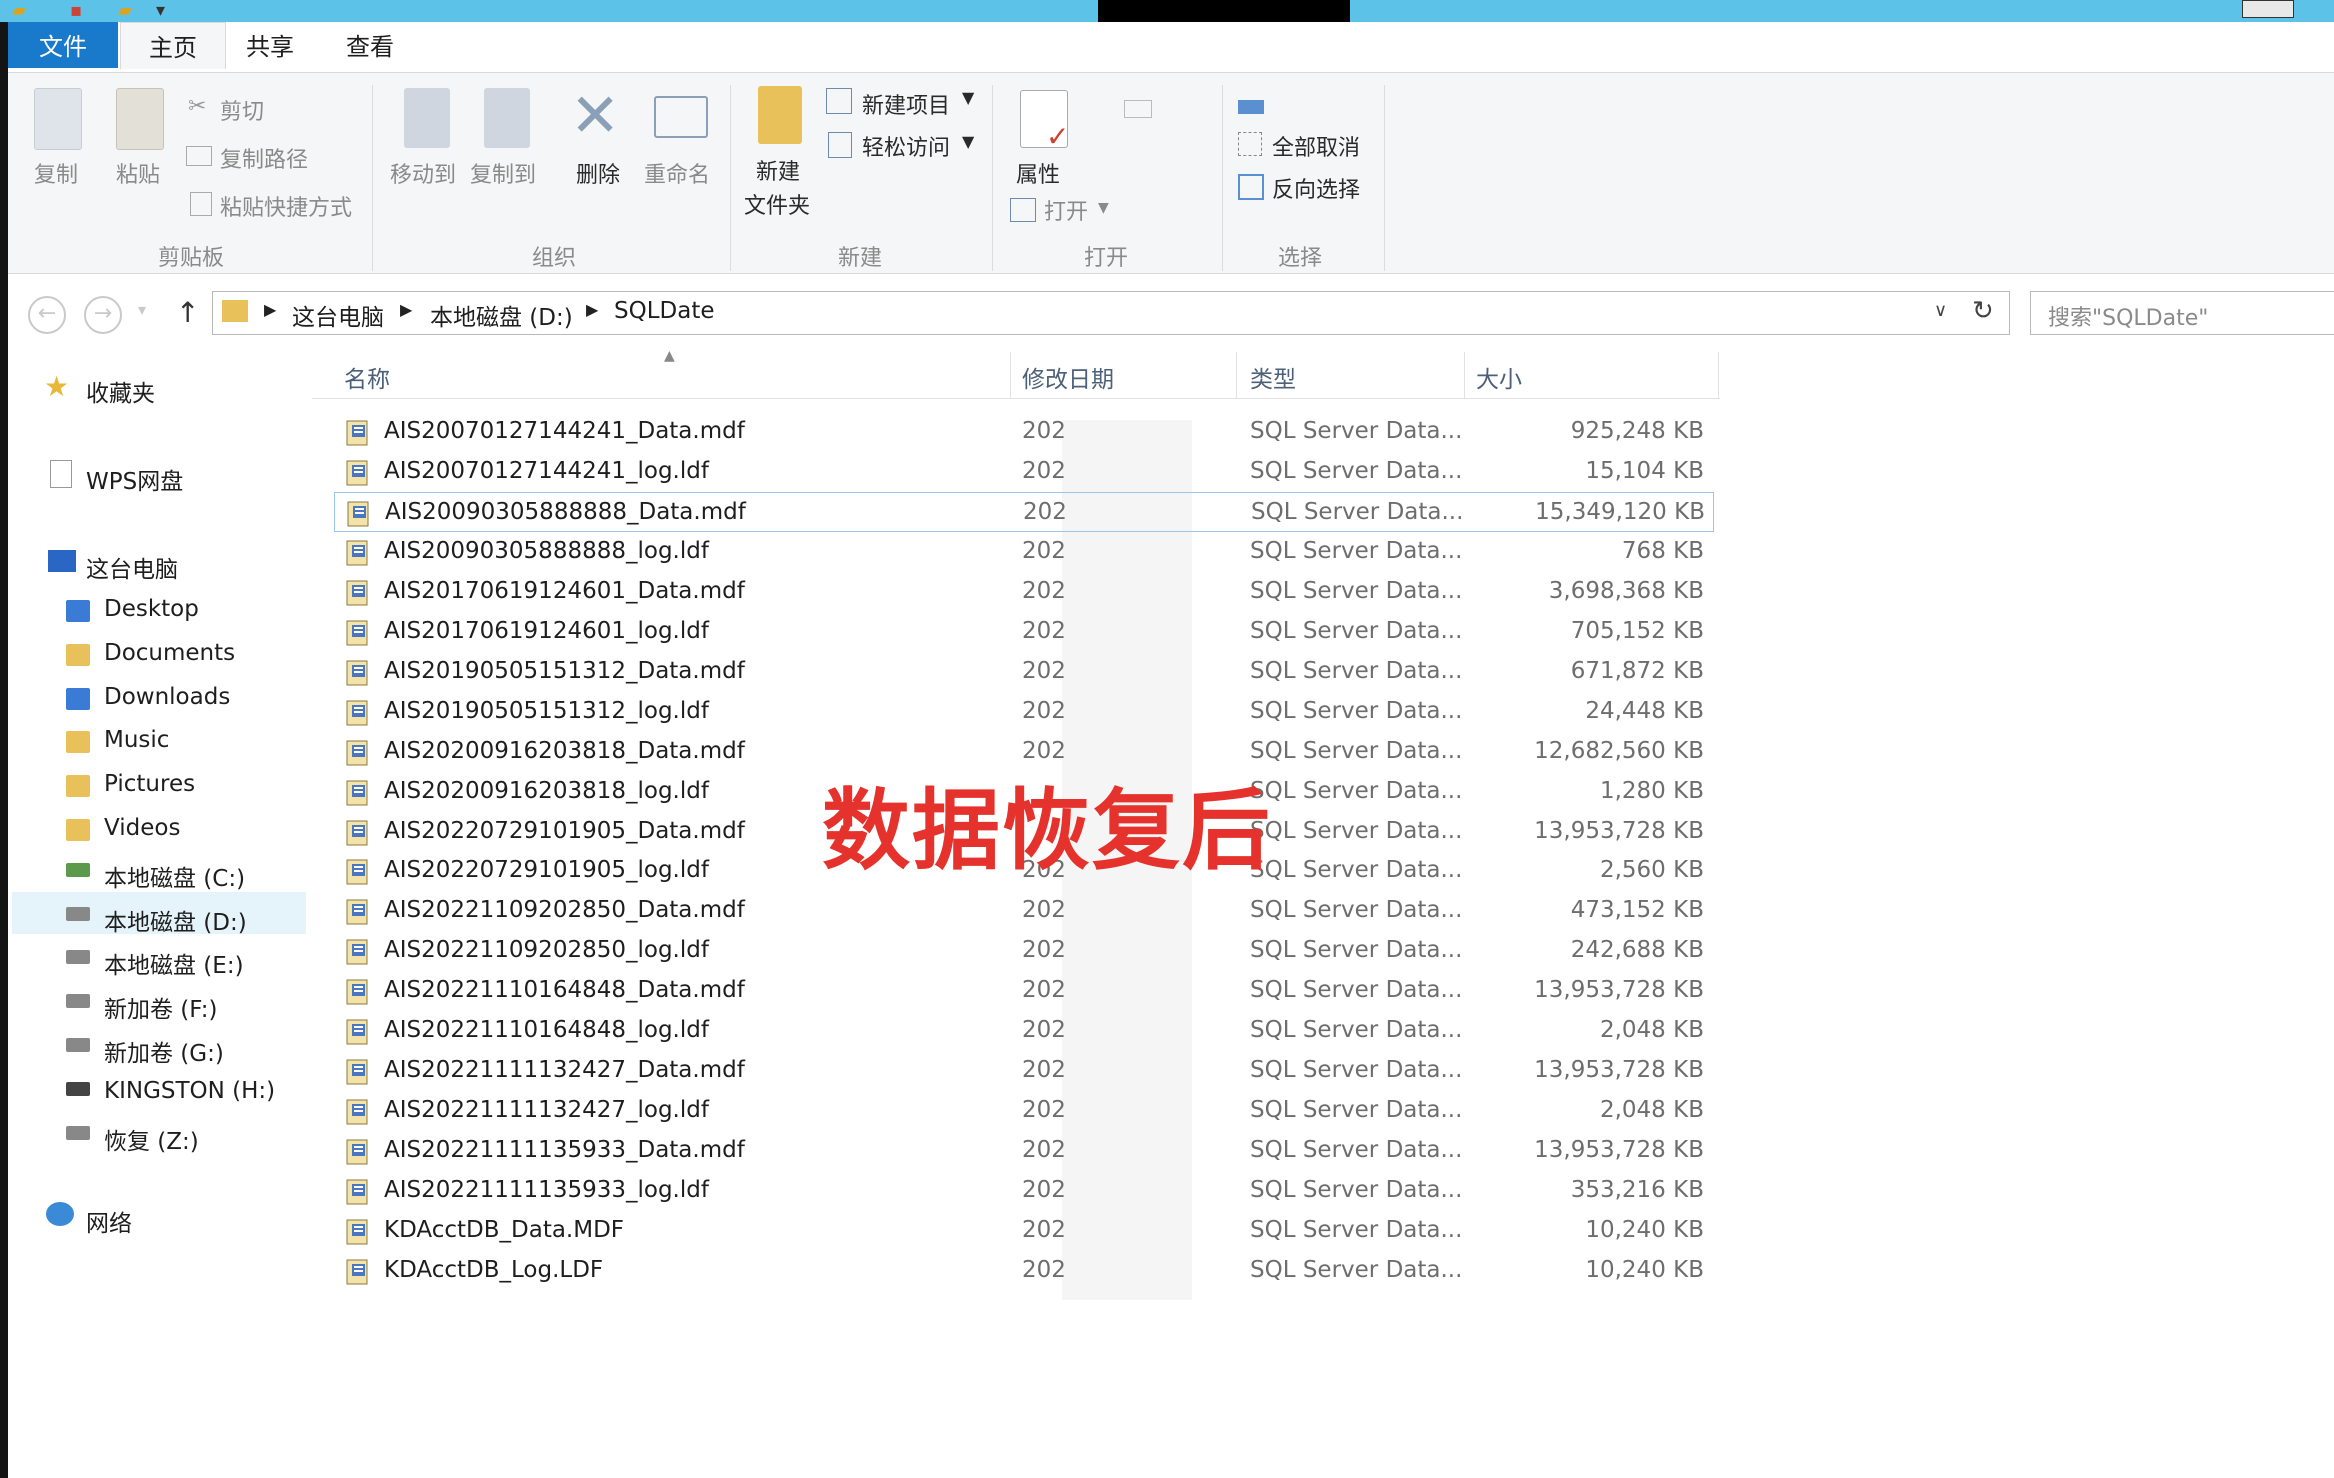 The image size is (2334, 1478). What do you see at coordinates (125, 10) in the screenshot?
I see `new-folder-icon: ▰` at bounding box center [125, 10].